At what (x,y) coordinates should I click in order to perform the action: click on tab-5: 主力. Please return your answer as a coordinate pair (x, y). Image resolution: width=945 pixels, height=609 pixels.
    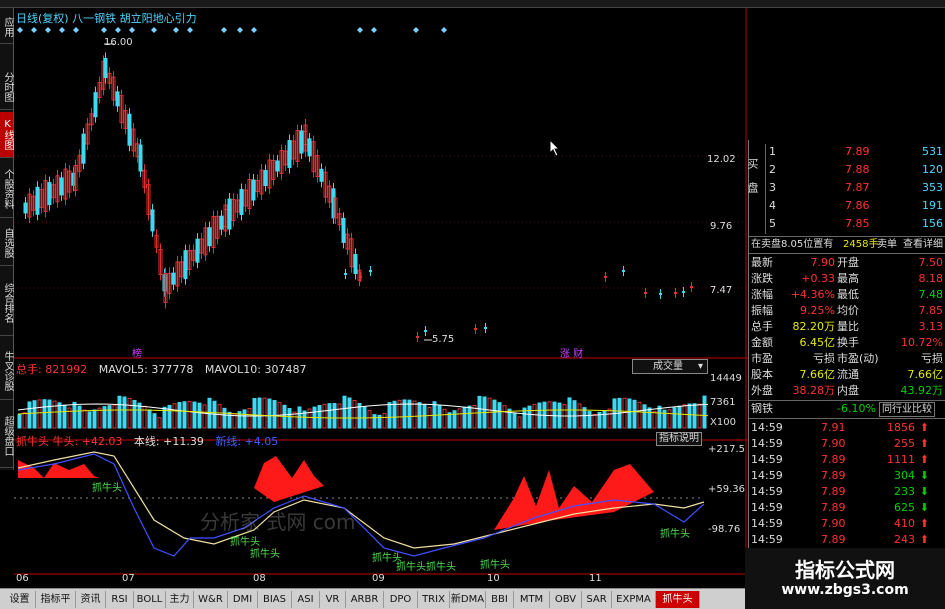
    Looking at the image, I should click on (180, 599).